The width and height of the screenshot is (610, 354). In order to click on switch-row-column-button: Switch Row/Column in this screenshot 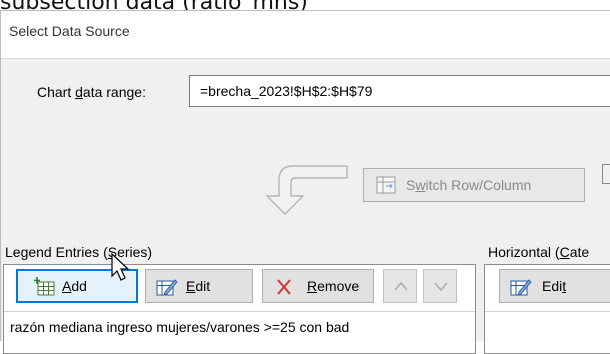, I will do `click(474, 185)`.